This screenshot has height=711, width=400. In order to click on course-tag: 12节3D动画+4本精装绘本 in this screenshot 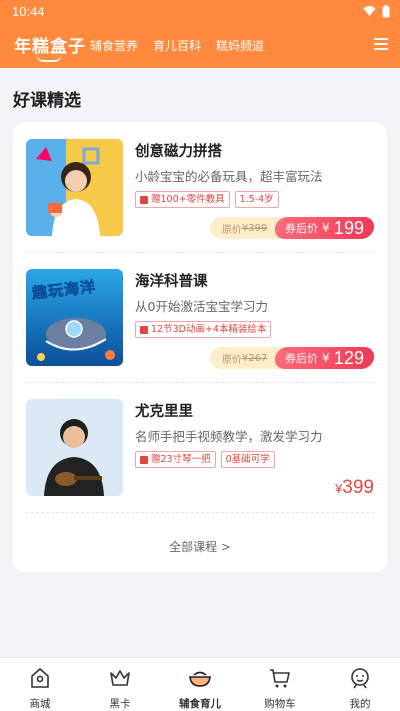, I will do `click(203, 329)`.